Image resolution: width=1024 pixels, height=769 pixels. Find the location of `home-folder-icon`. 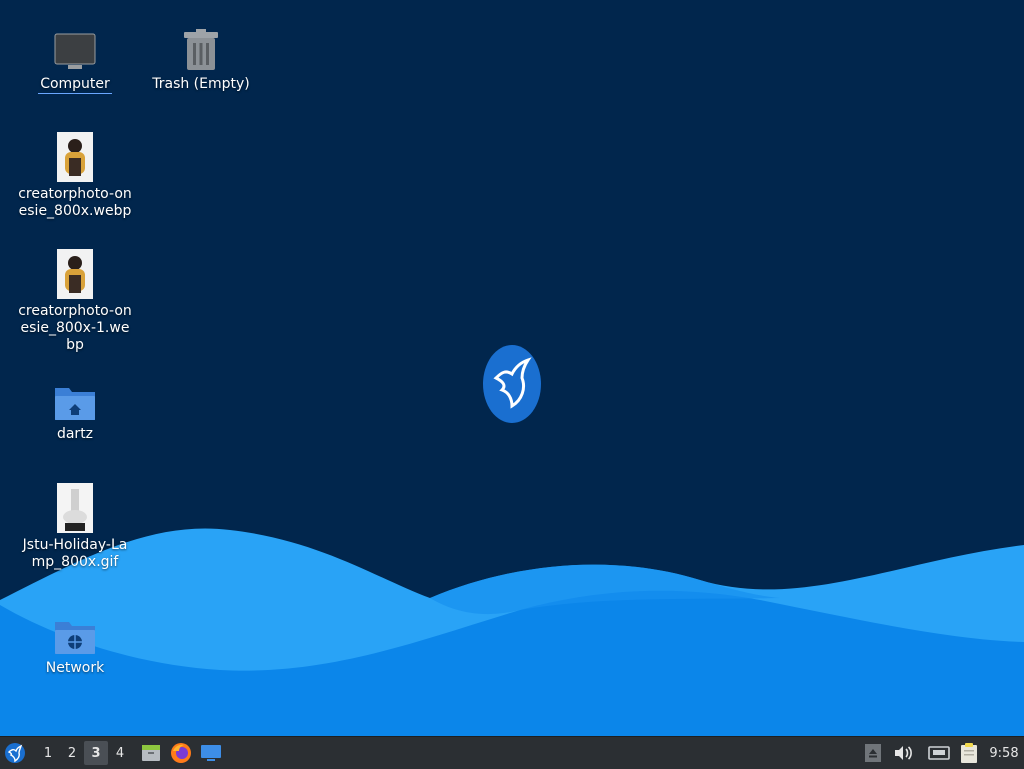

home-folder-icon is located at coordinates (75, 396).